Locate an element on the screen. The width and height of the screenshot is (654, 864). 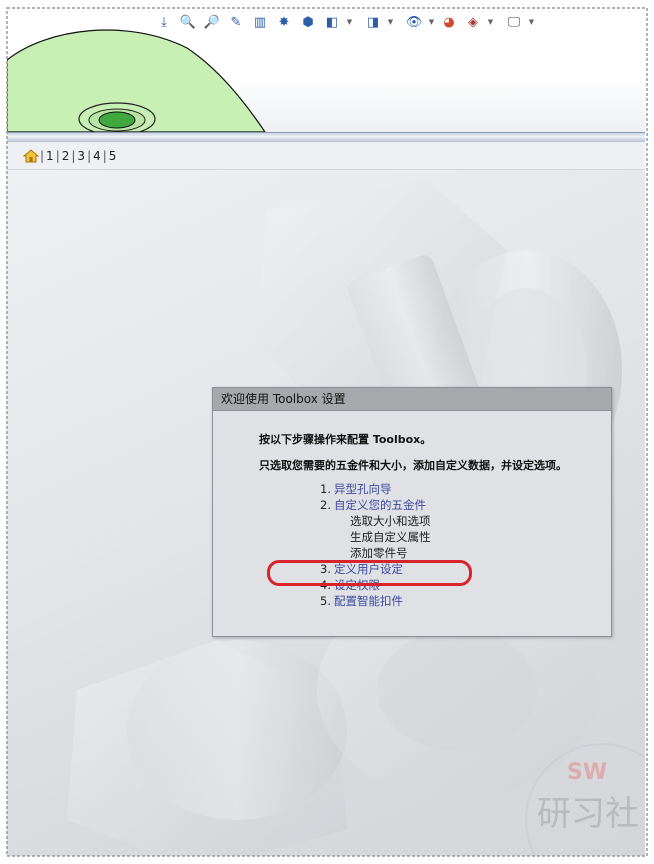
appearance-icon: ◕ is located at coordinates (449, 22).